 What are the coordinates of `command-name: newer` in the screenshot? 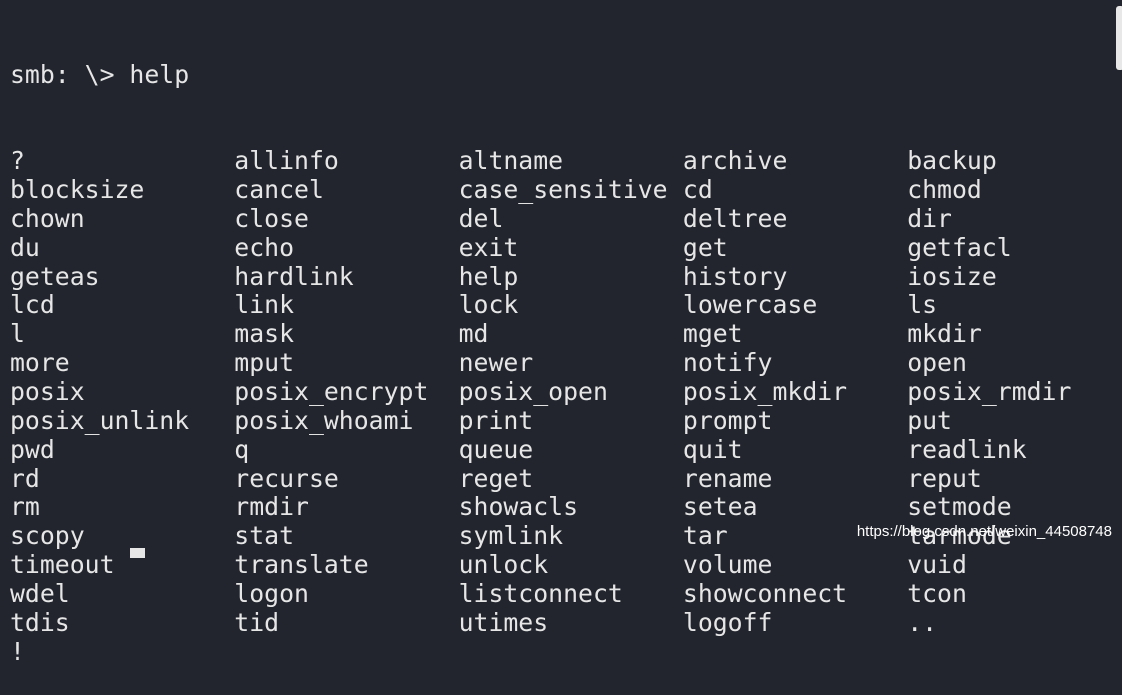 It's located at (496, 363).